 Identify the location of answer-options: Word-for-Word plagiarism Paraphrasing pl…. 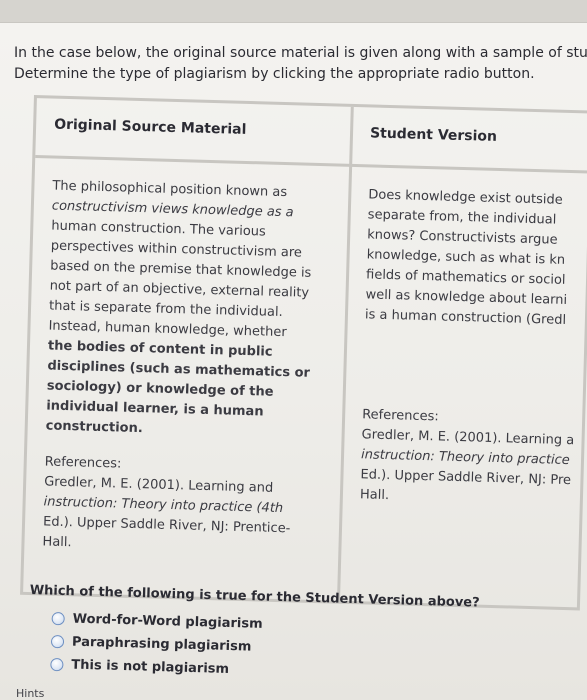
(261, 647).